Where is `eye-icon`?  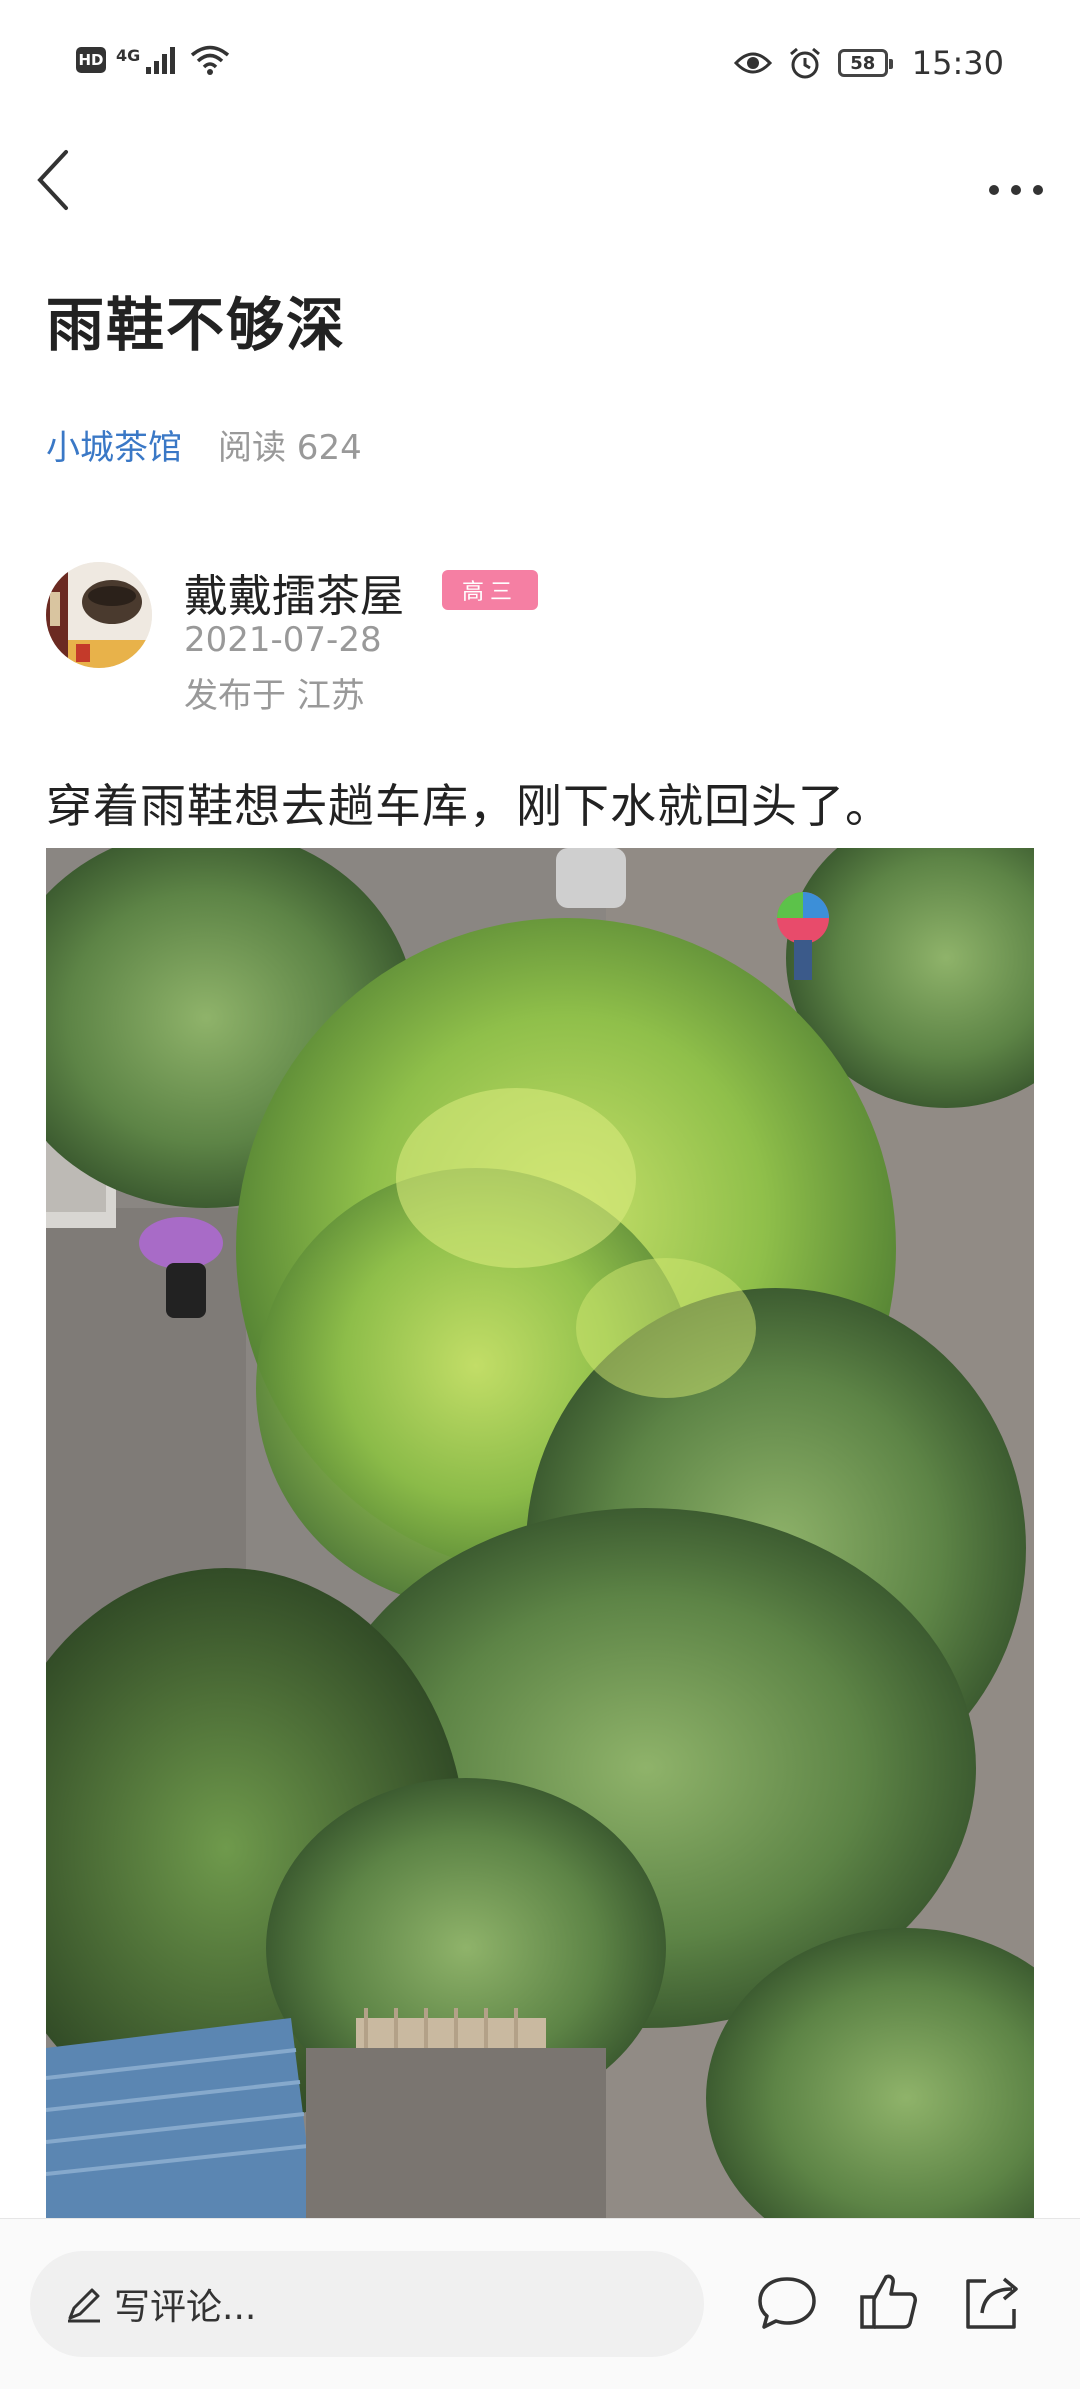
eye-icon is located at coordinates (752, 63).